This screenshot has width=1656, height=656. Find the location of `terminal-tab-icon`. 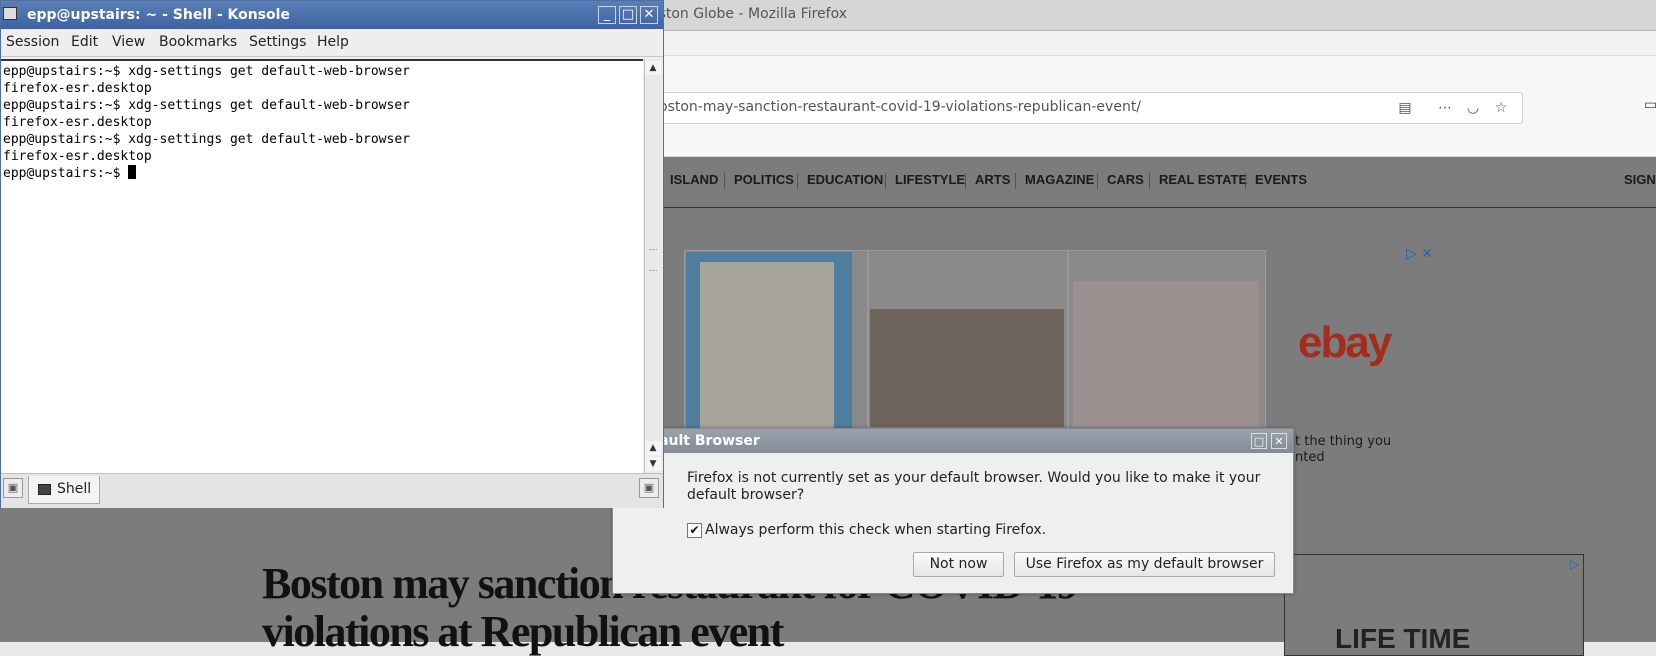

terminal-tab-icon is located at coordinates (44, 489).